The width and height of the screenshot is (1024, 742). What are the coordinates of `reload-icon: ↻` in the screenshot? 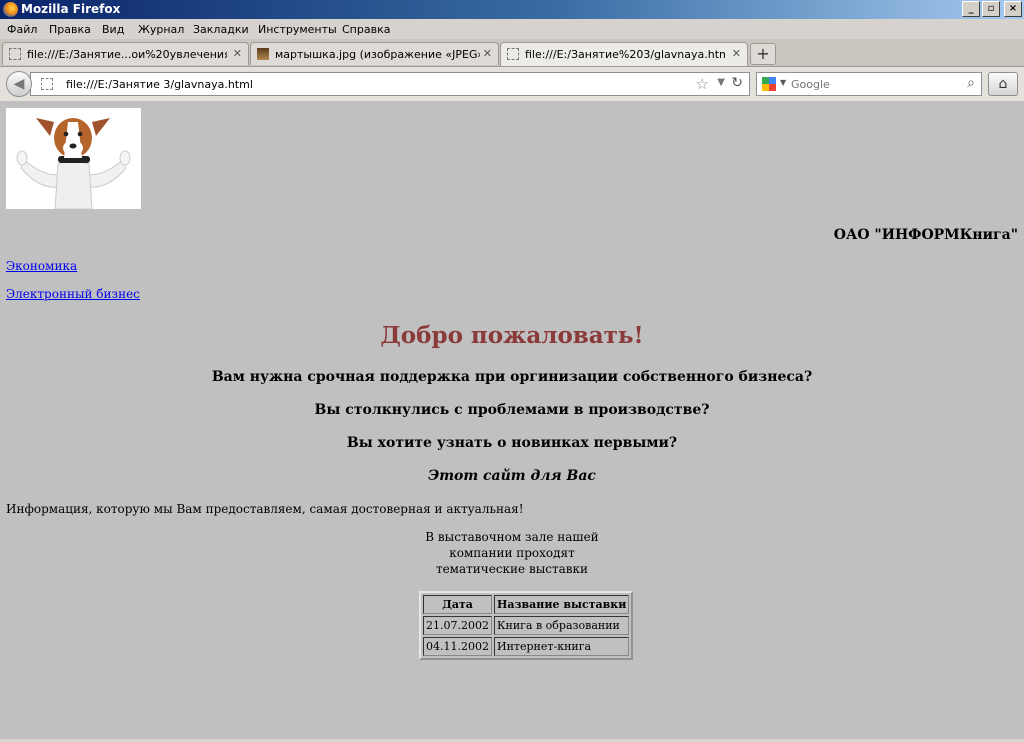 It's located at (737, 83).